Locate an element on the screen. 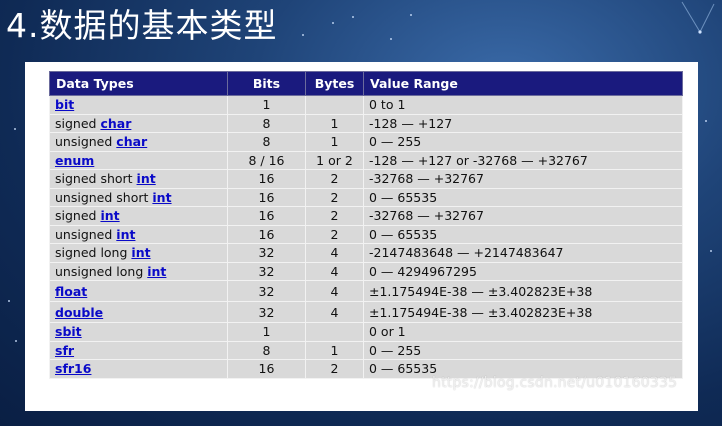  type-cell: signed long int is located at coordinates (138, 253).